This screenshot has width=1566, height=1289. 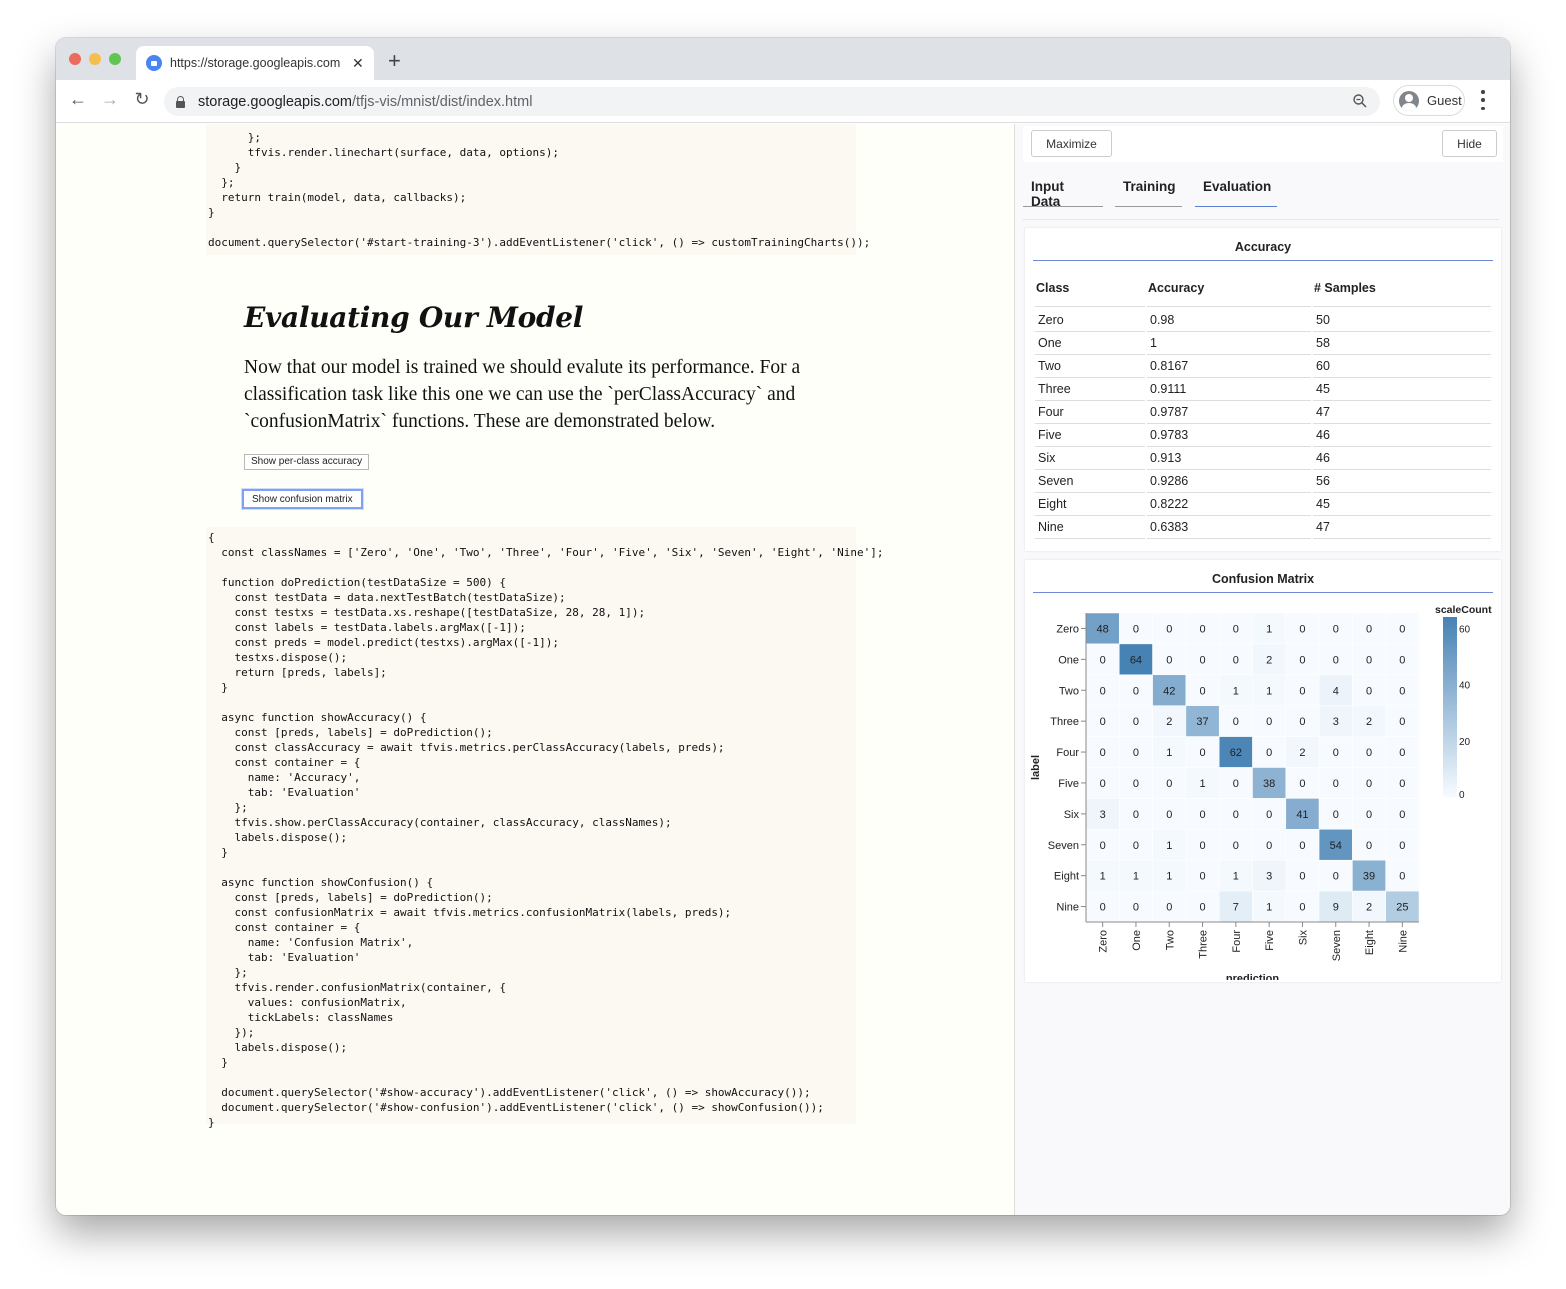 I want to click on code-line: async function showConfusion() {, so click(x=321, y=882).